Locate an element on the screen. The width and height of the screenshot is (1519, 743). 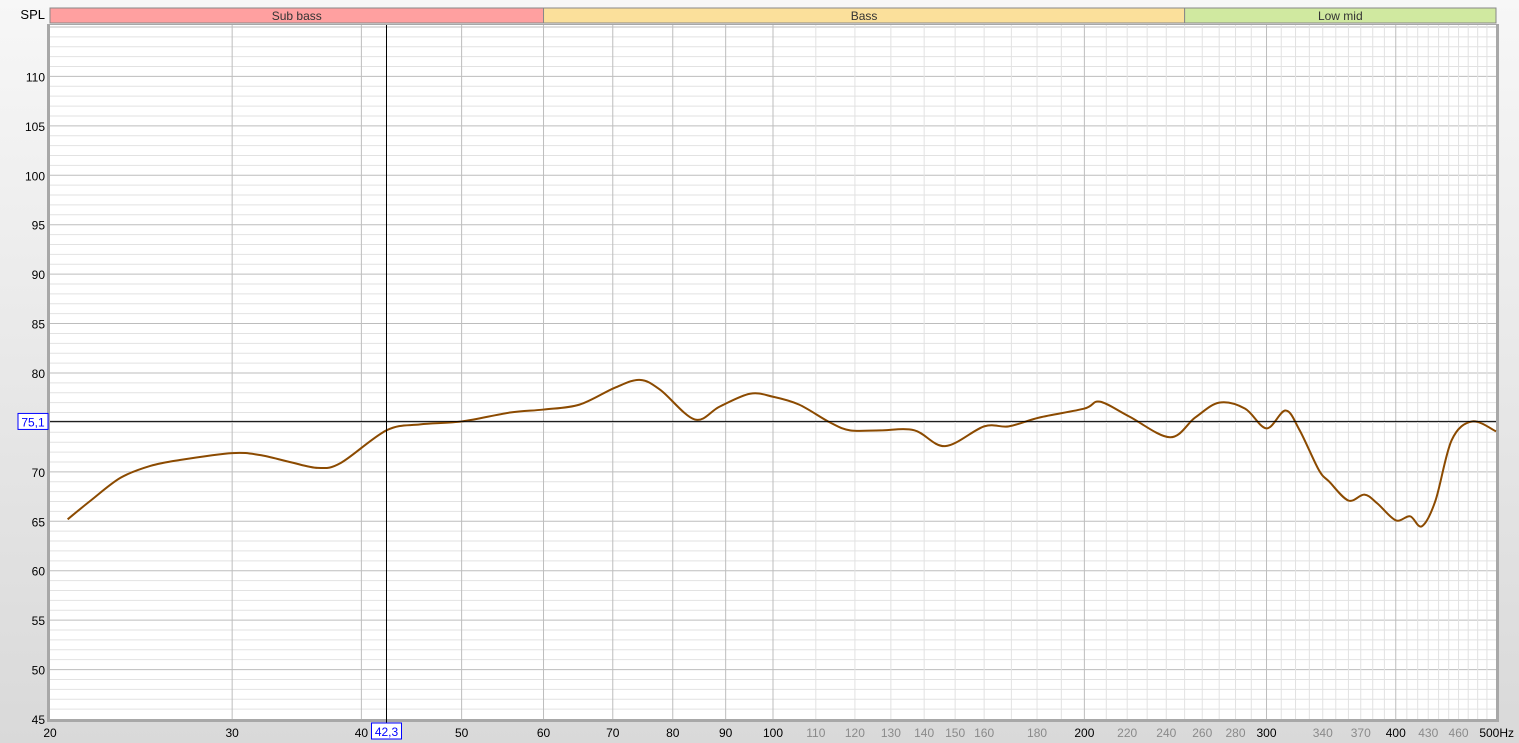
x-tick-label-minor: 340 is located at coordinates (1323, 733).